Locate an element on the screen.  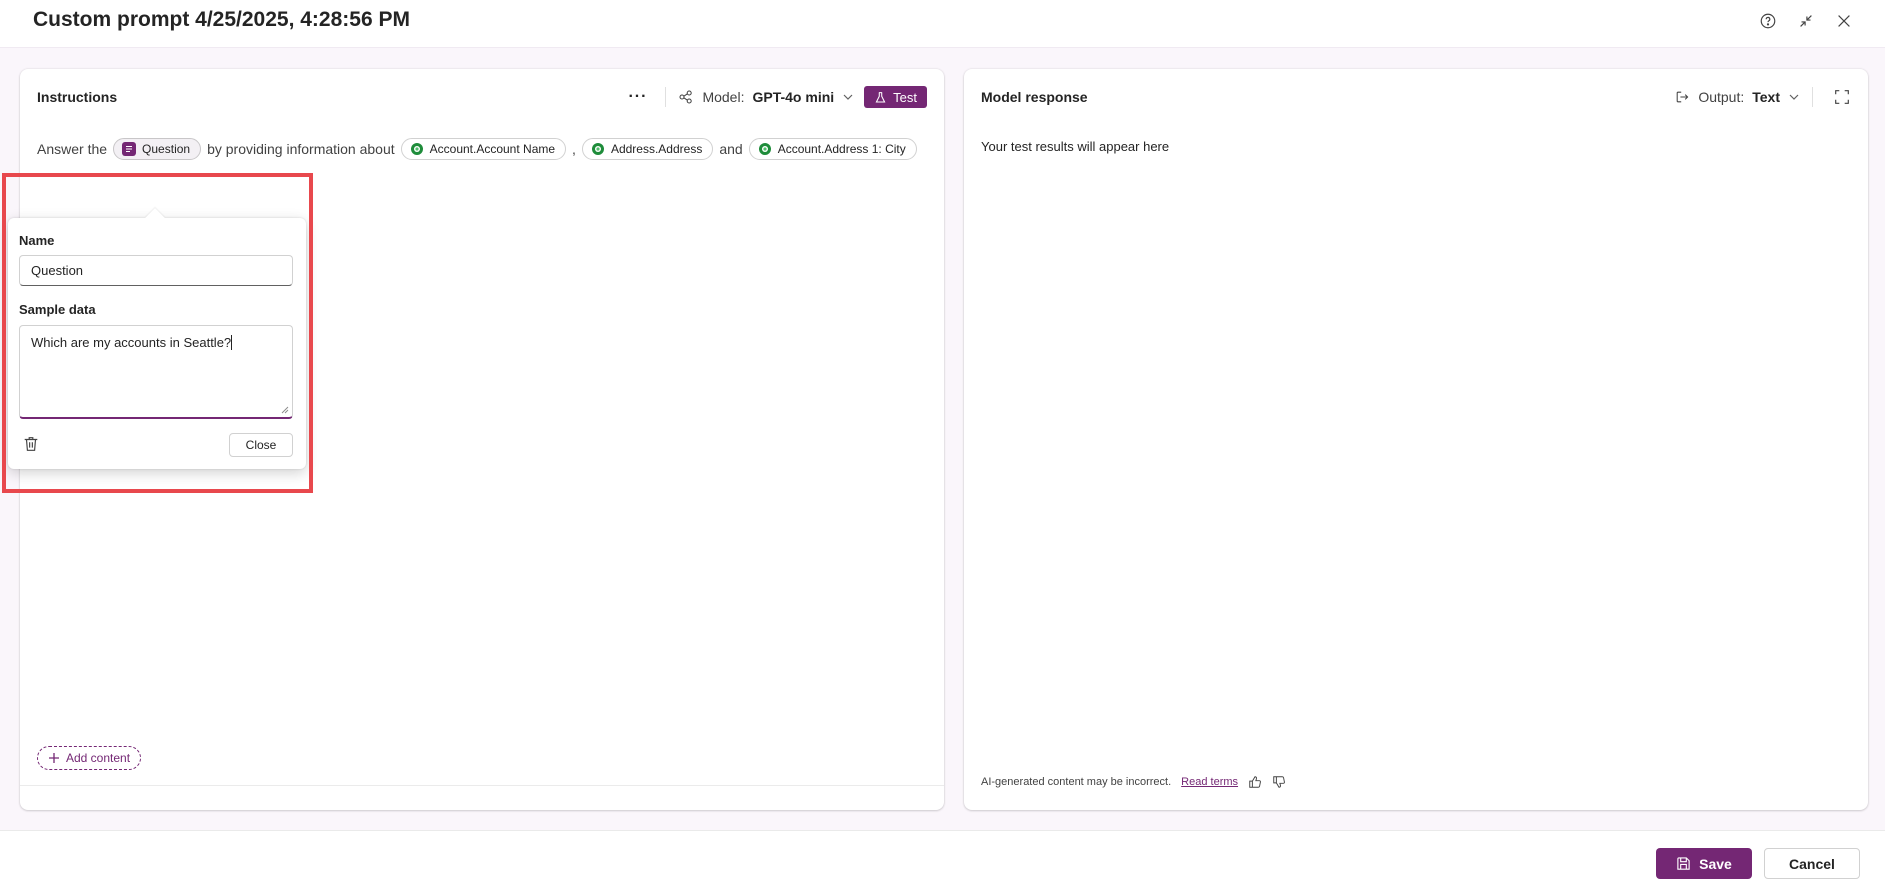
output-selector: Output: Text is located at coordinates (1737, 97).